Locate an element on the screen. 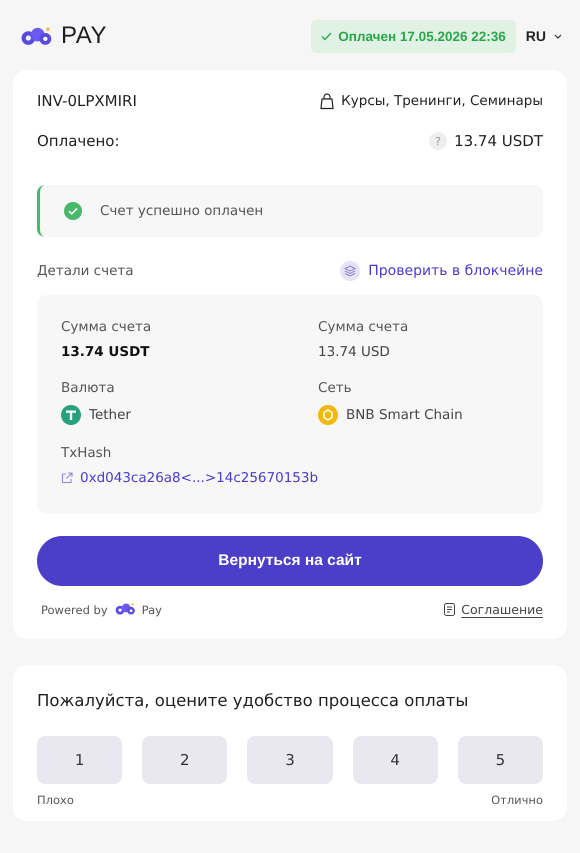 This screenshot has width=580, height=853. details-title: Детали счета is located at coordinates (85, 271).